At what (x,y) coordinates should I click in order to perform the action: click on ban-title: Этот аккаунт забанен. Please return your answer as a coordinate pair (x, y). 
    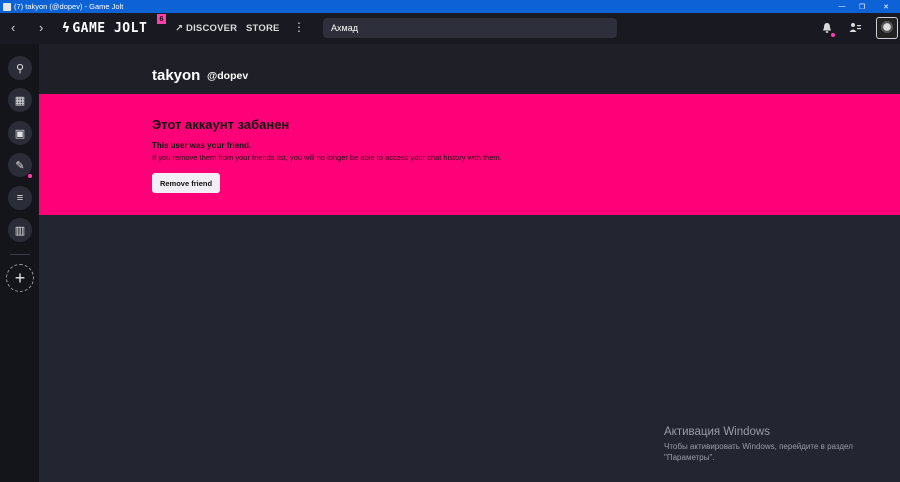
    Looking at the image, I should click on (221, 124).